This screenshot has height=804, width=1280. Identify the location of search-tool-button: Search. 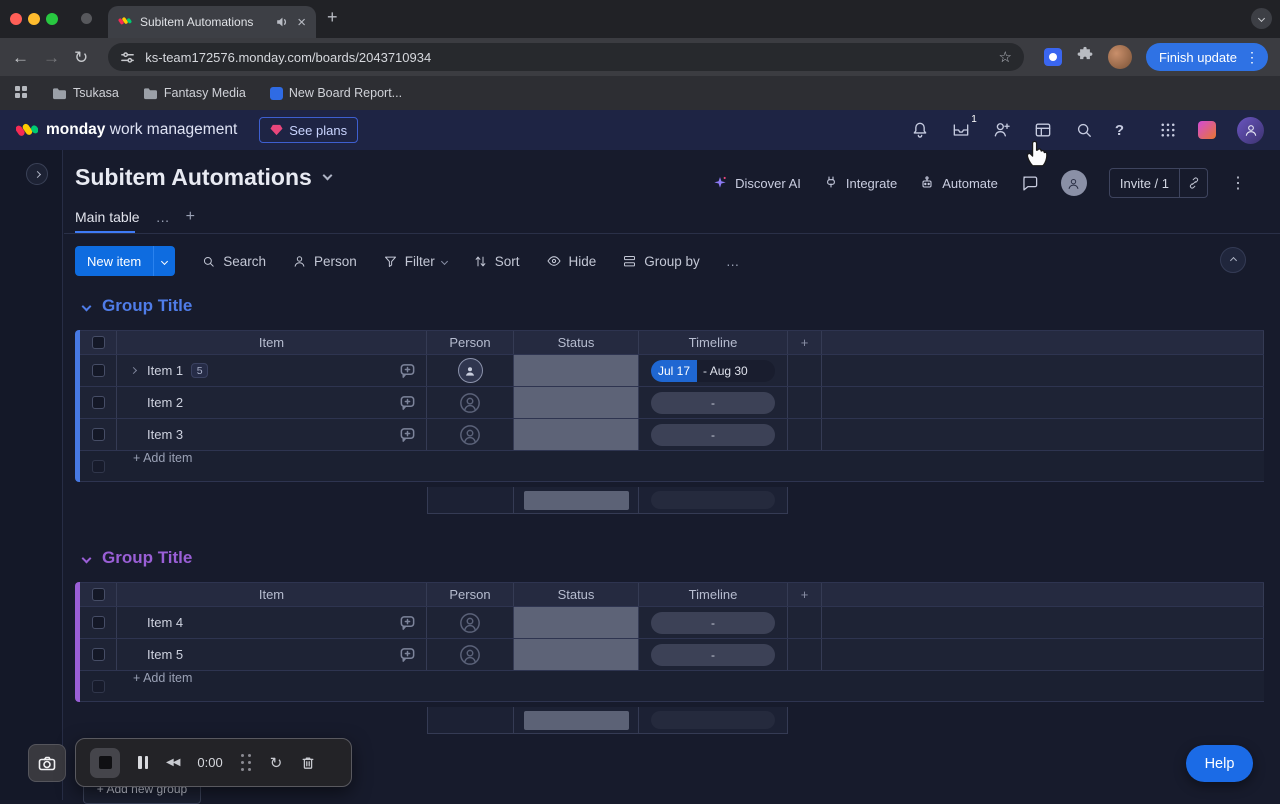
(233, 261).